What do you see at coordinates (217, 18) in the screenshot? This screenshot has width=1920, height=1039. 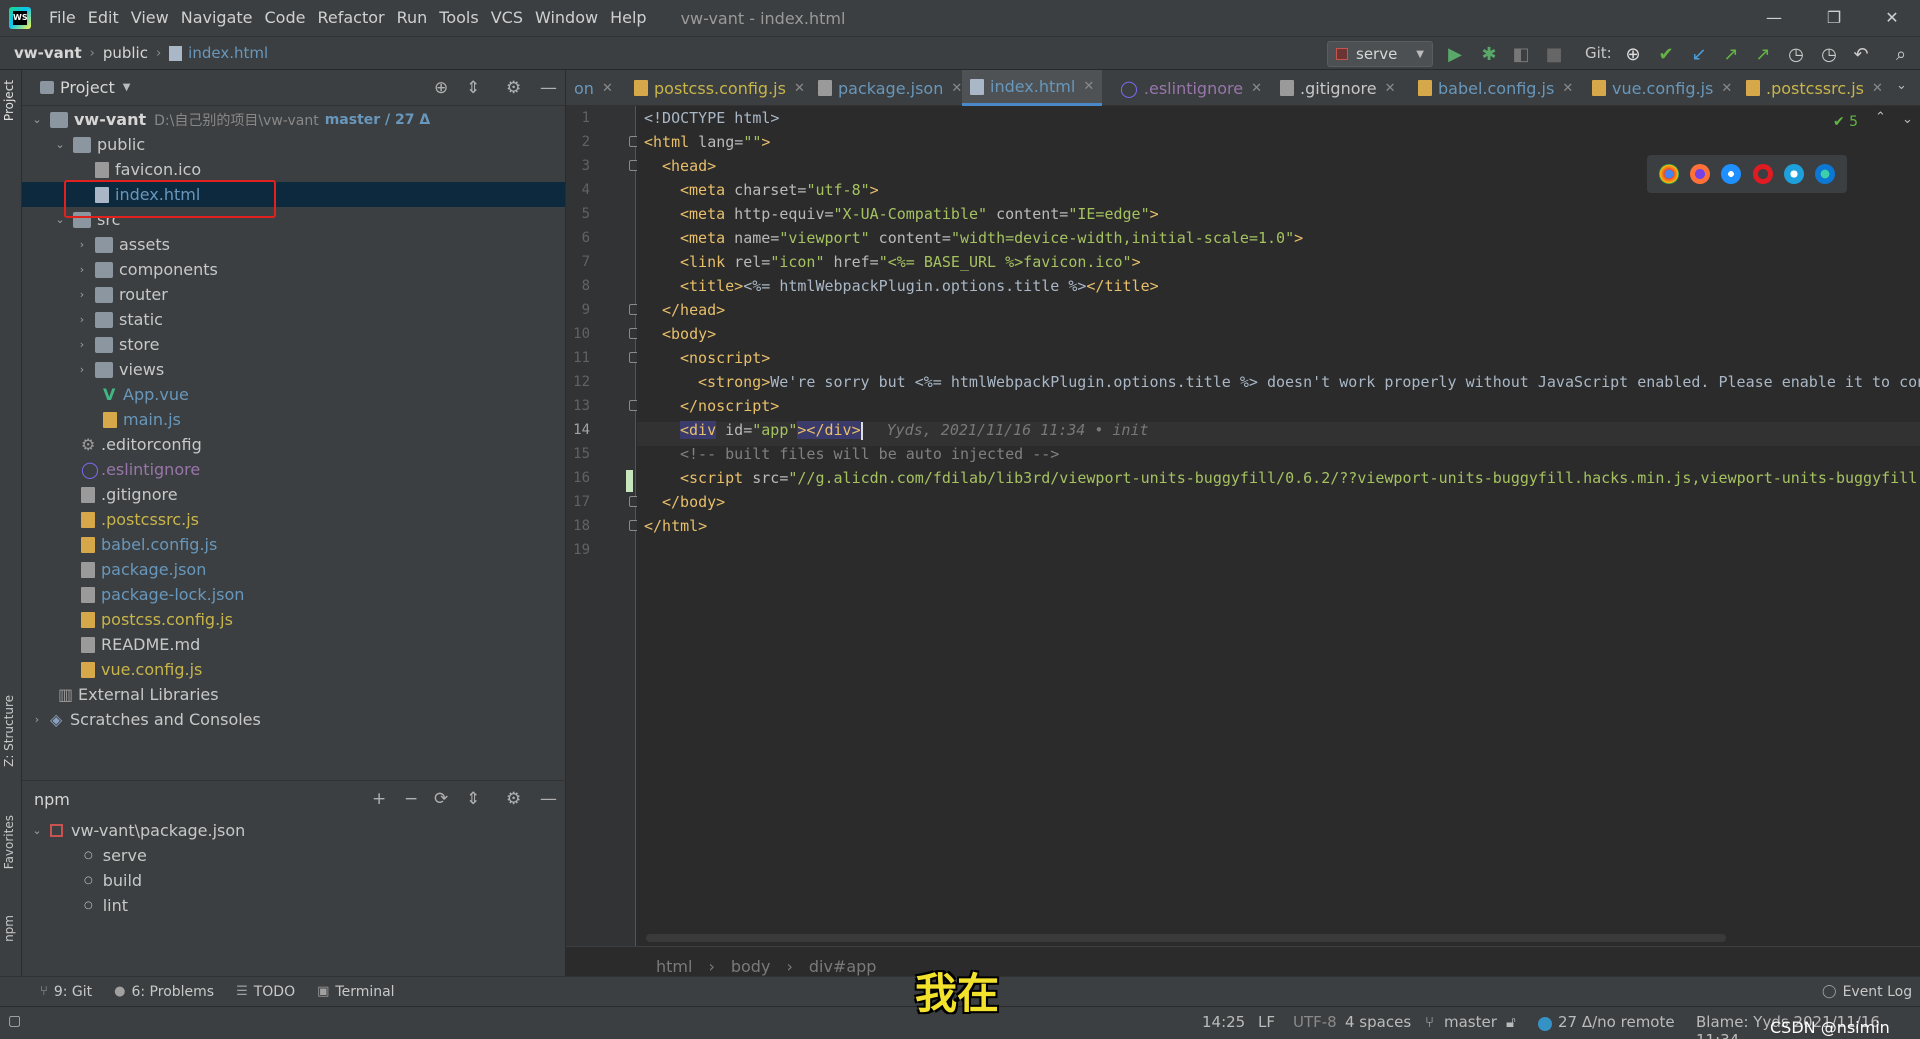 I see `menu-navigate: Navigate` at bounding box center [217, 18].